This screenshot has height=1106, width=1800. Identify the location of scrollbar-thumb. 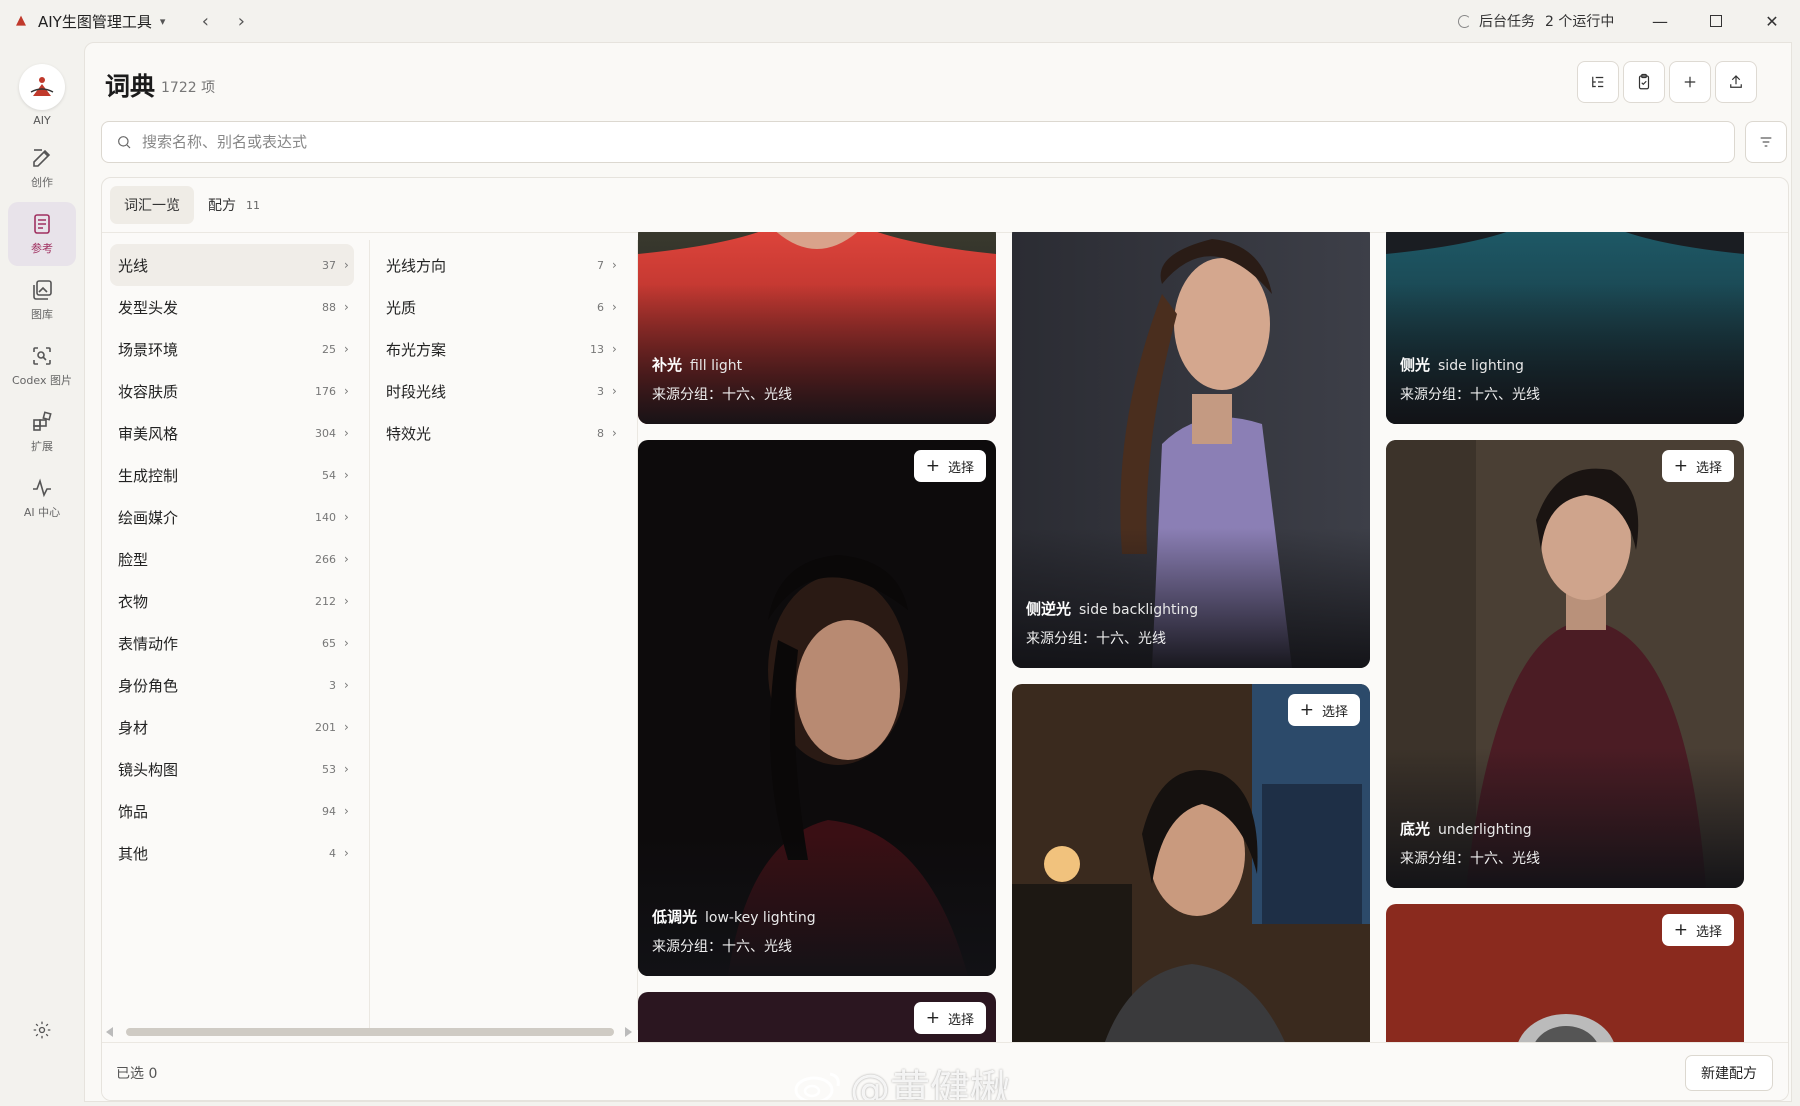
(370, 1032).